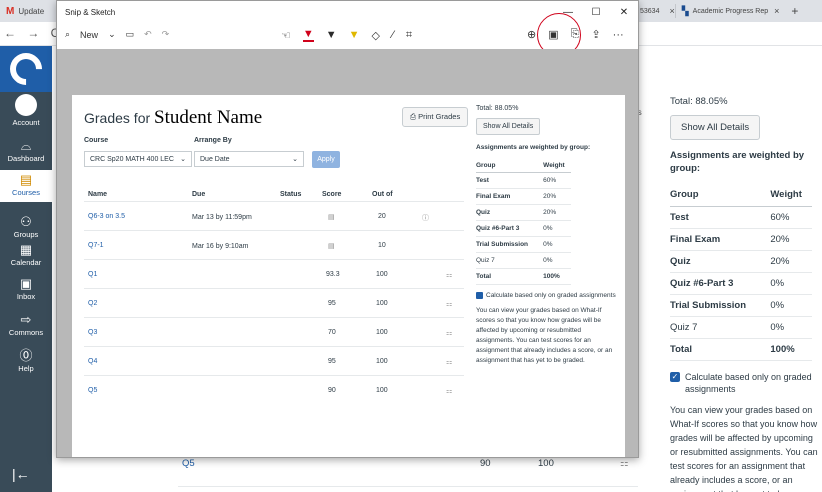 The image size is (822, 492). What do you see at coordinates (354, 35) in the screenshot?
I see `highlighter-icon: ▼` at bounding box center [354, 35].